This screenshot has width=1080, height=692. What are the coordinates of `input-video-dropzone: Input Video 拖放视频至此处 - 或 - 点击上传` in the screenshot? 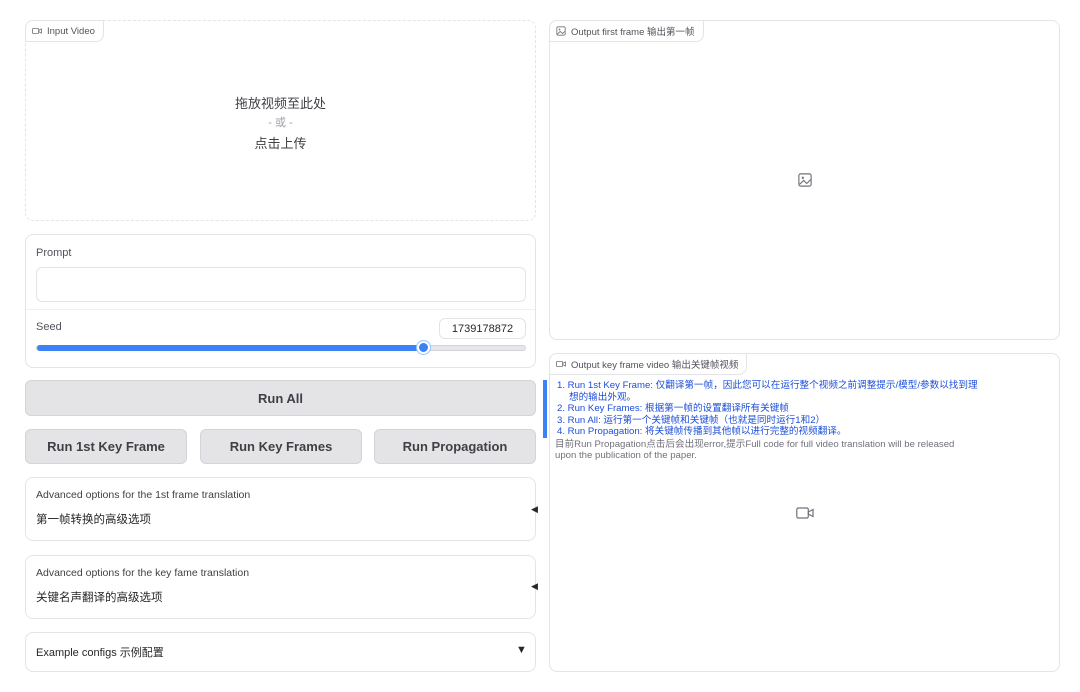 It's located at (280, 120).